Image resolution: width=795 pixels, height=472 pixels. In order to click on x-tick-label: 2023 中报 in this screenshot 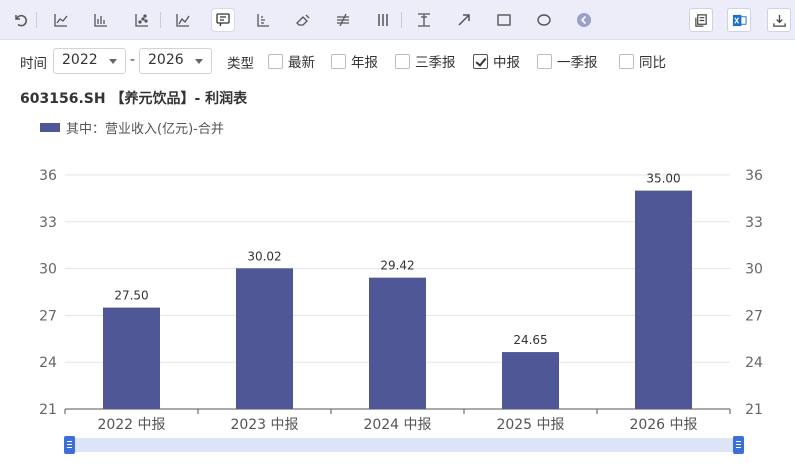, I will do `click(264, 425)`.